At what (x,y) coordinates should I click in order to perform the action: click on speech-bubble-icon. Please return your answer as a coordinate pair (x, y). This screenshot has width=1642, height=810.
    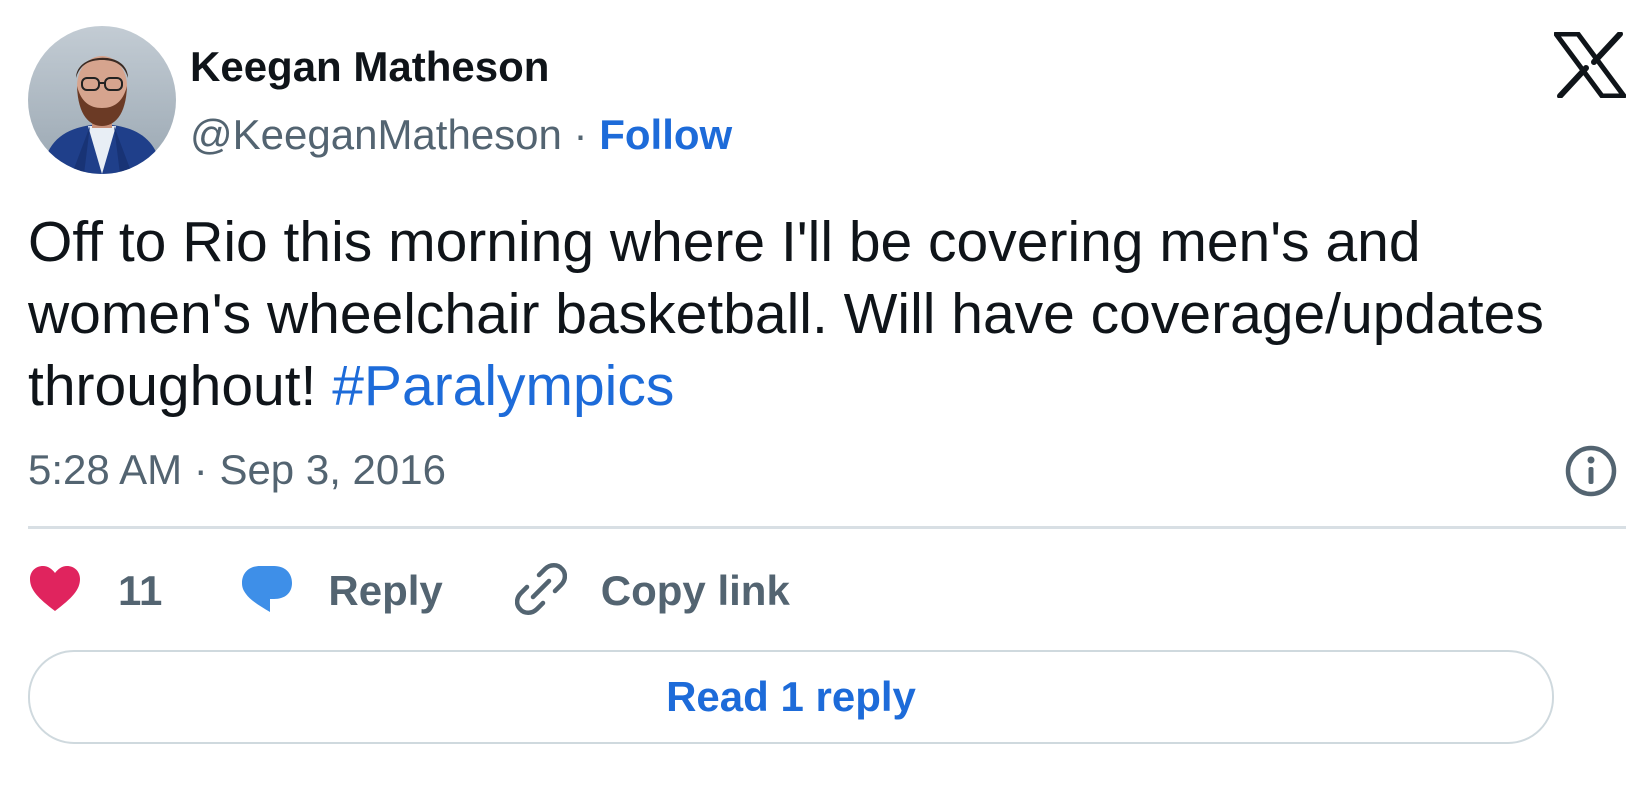
    Looking at the image, I should click on (267, 591).